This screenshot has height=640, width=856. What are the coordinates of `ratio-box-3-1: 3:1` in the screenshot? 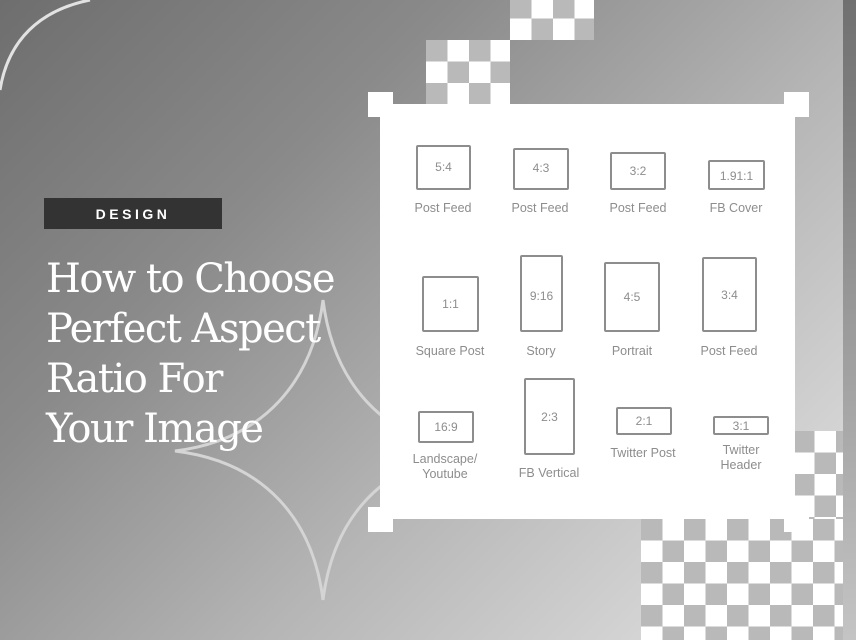 It's located at (741, 425).